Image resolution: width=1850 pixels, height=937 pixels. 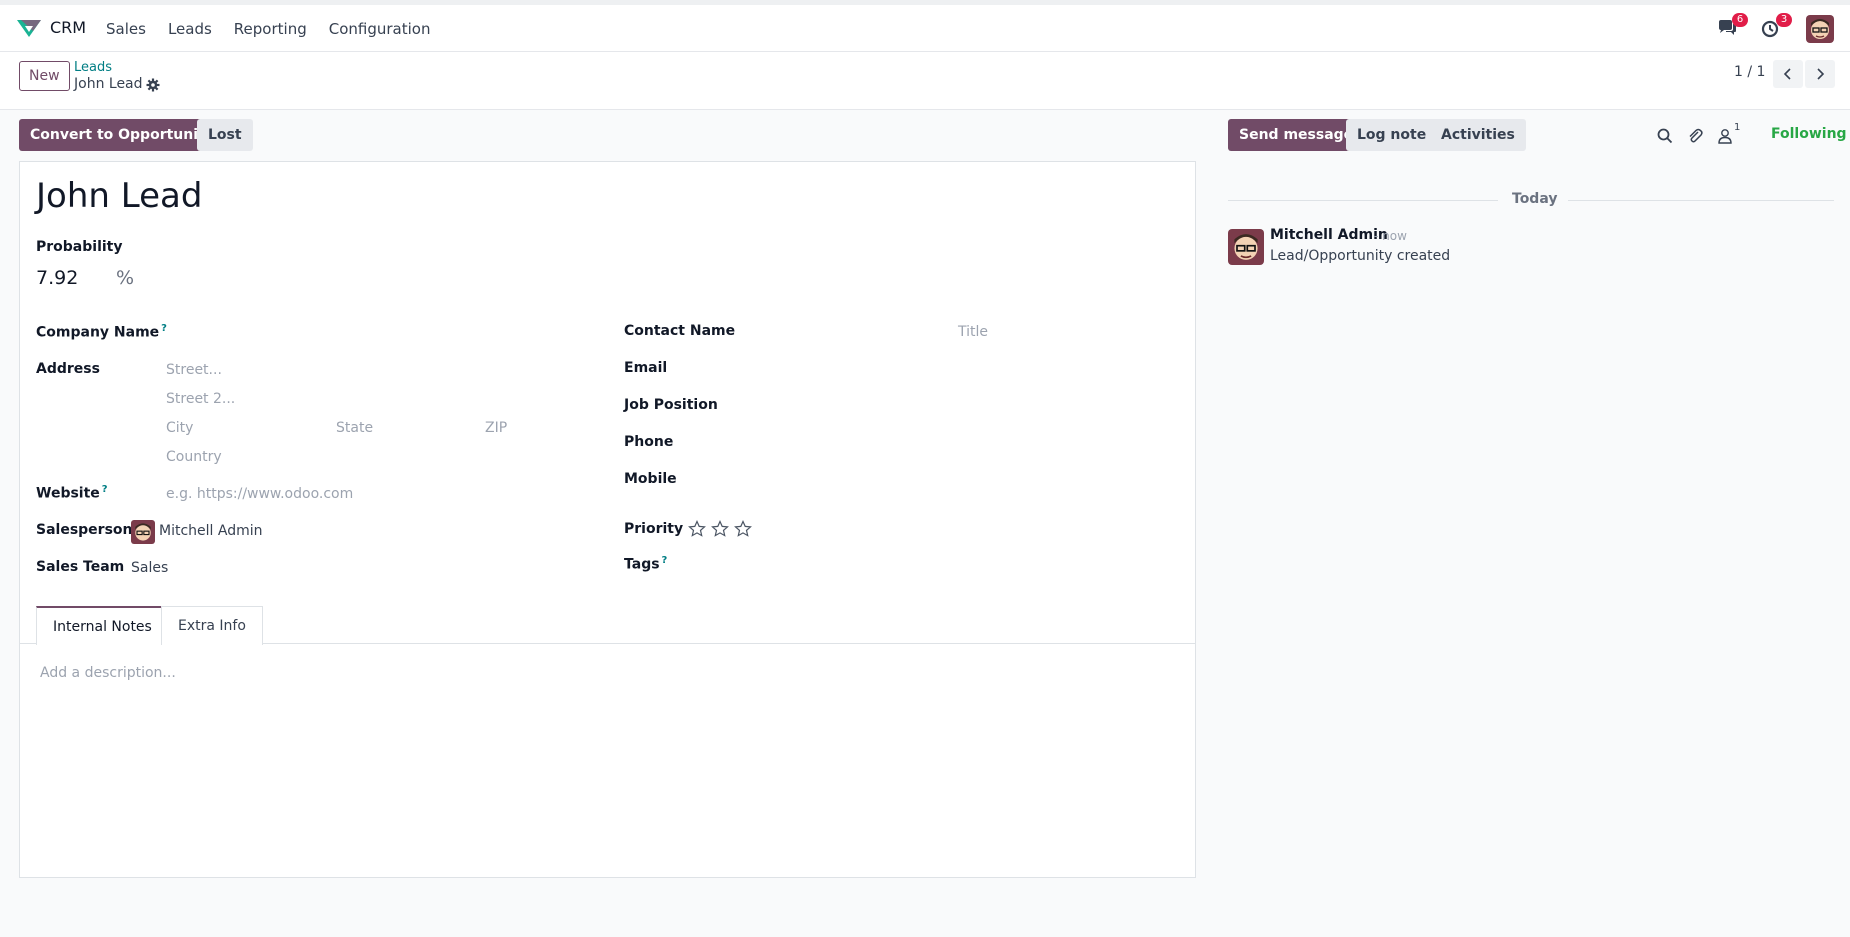 I want to click on user-avatar, so click(x=1820, y=29).